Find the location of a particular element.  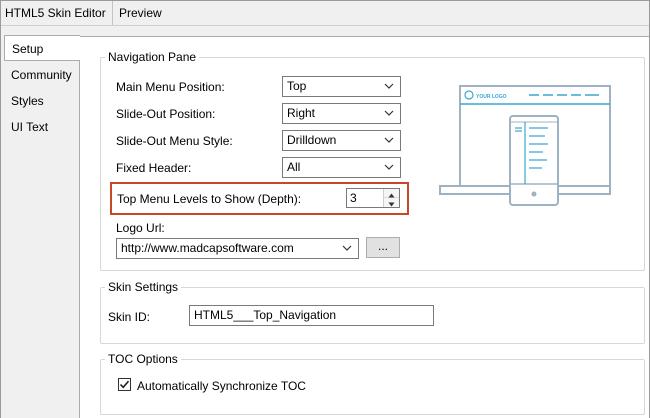

checkmark-icon is located at coordinates (124, 384).